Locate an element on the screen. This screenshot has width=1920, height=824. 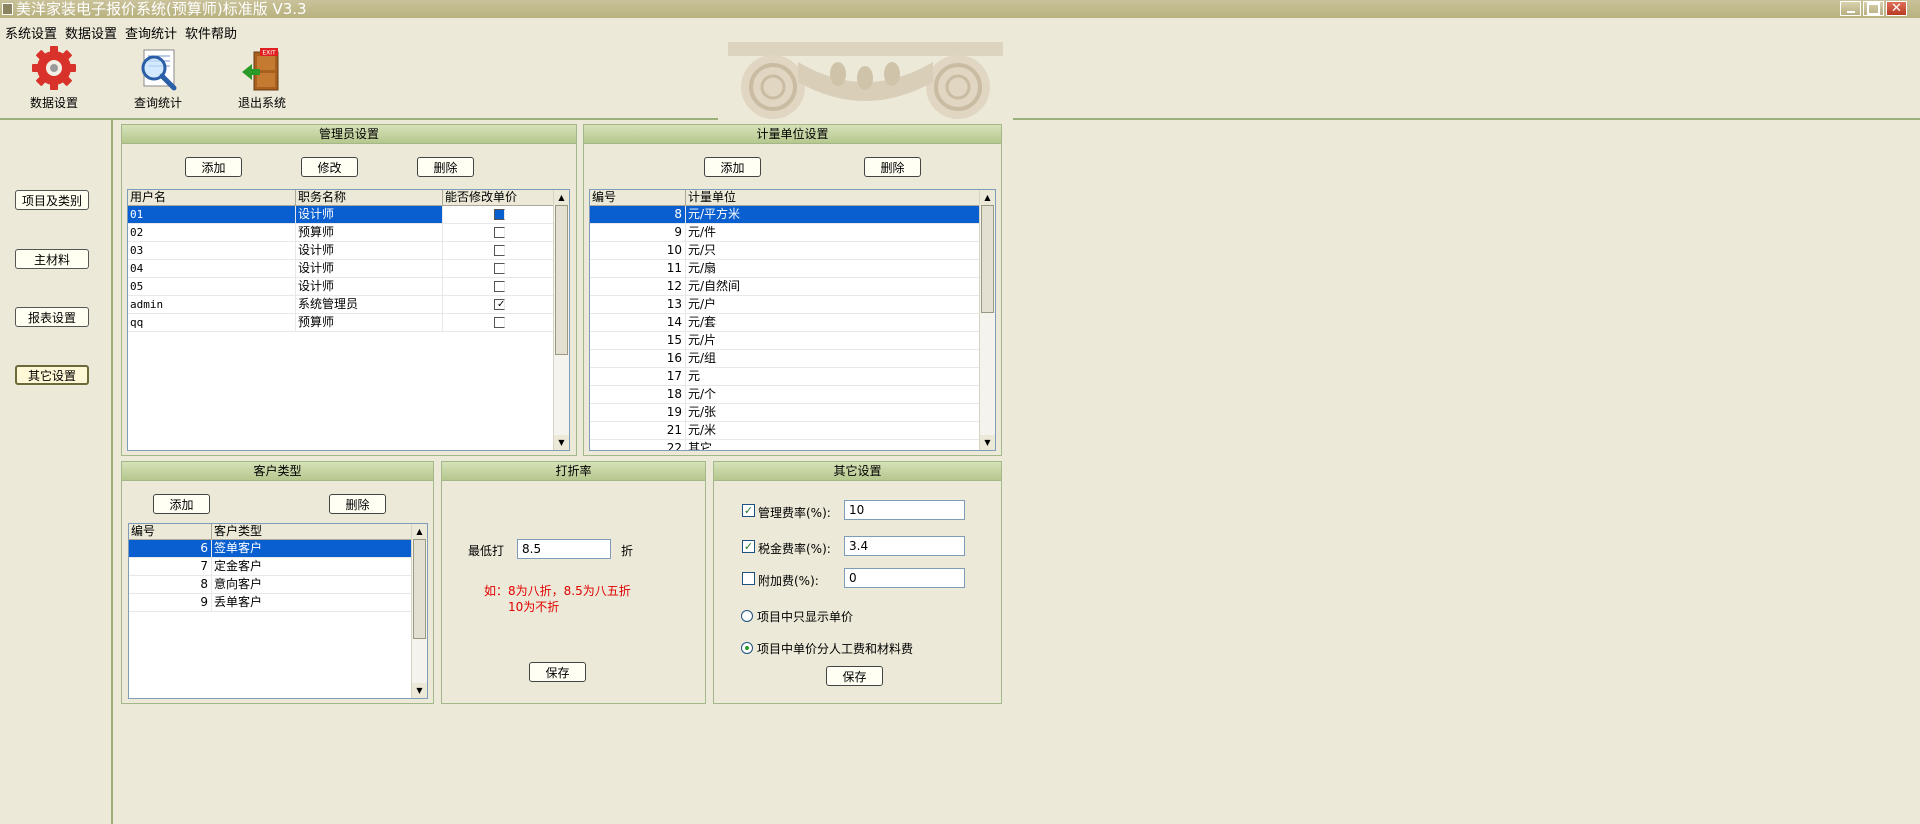
table-row: 12 元/自然间 is located at coordinates (785, 287).